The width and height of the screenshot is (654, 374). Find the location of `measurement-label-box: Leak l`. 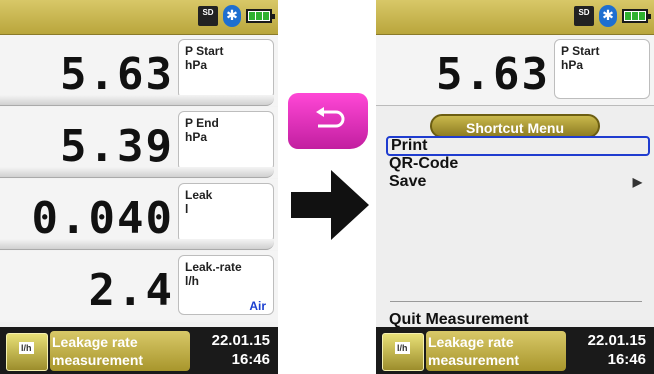

measurement-label-box: Leak l is located at coordinates (226, 213).